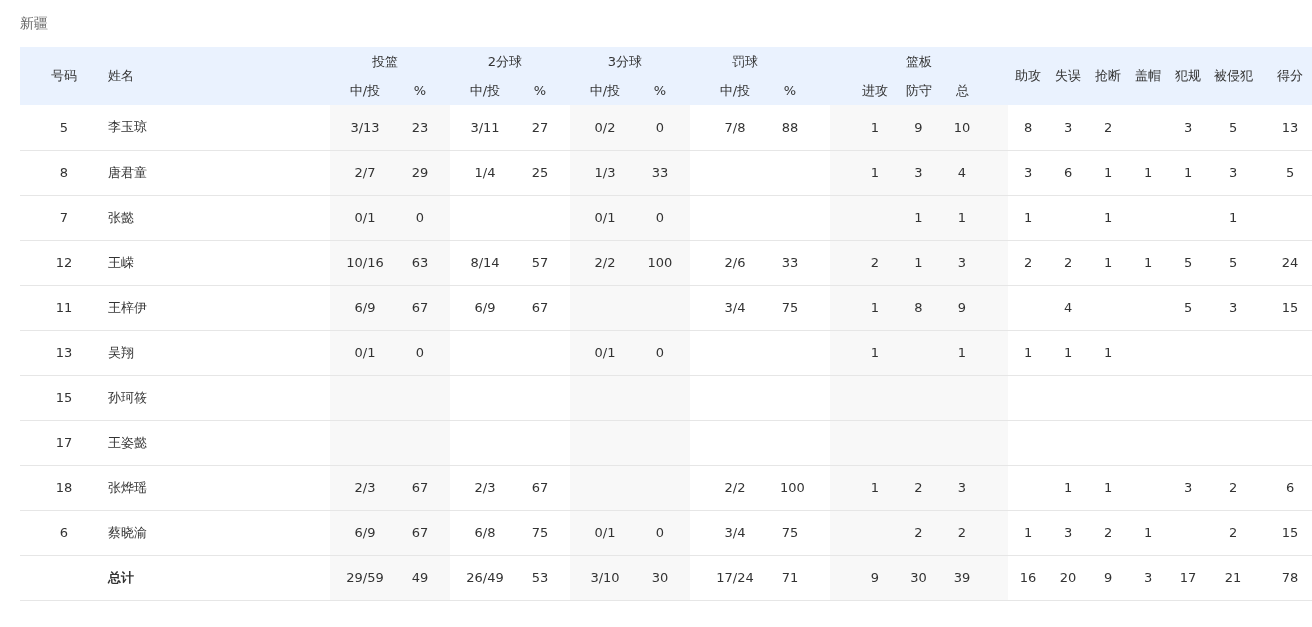  Describe the element at coordinates (121, 577) in the screenshot. I see `total-label: 总计` at that location.